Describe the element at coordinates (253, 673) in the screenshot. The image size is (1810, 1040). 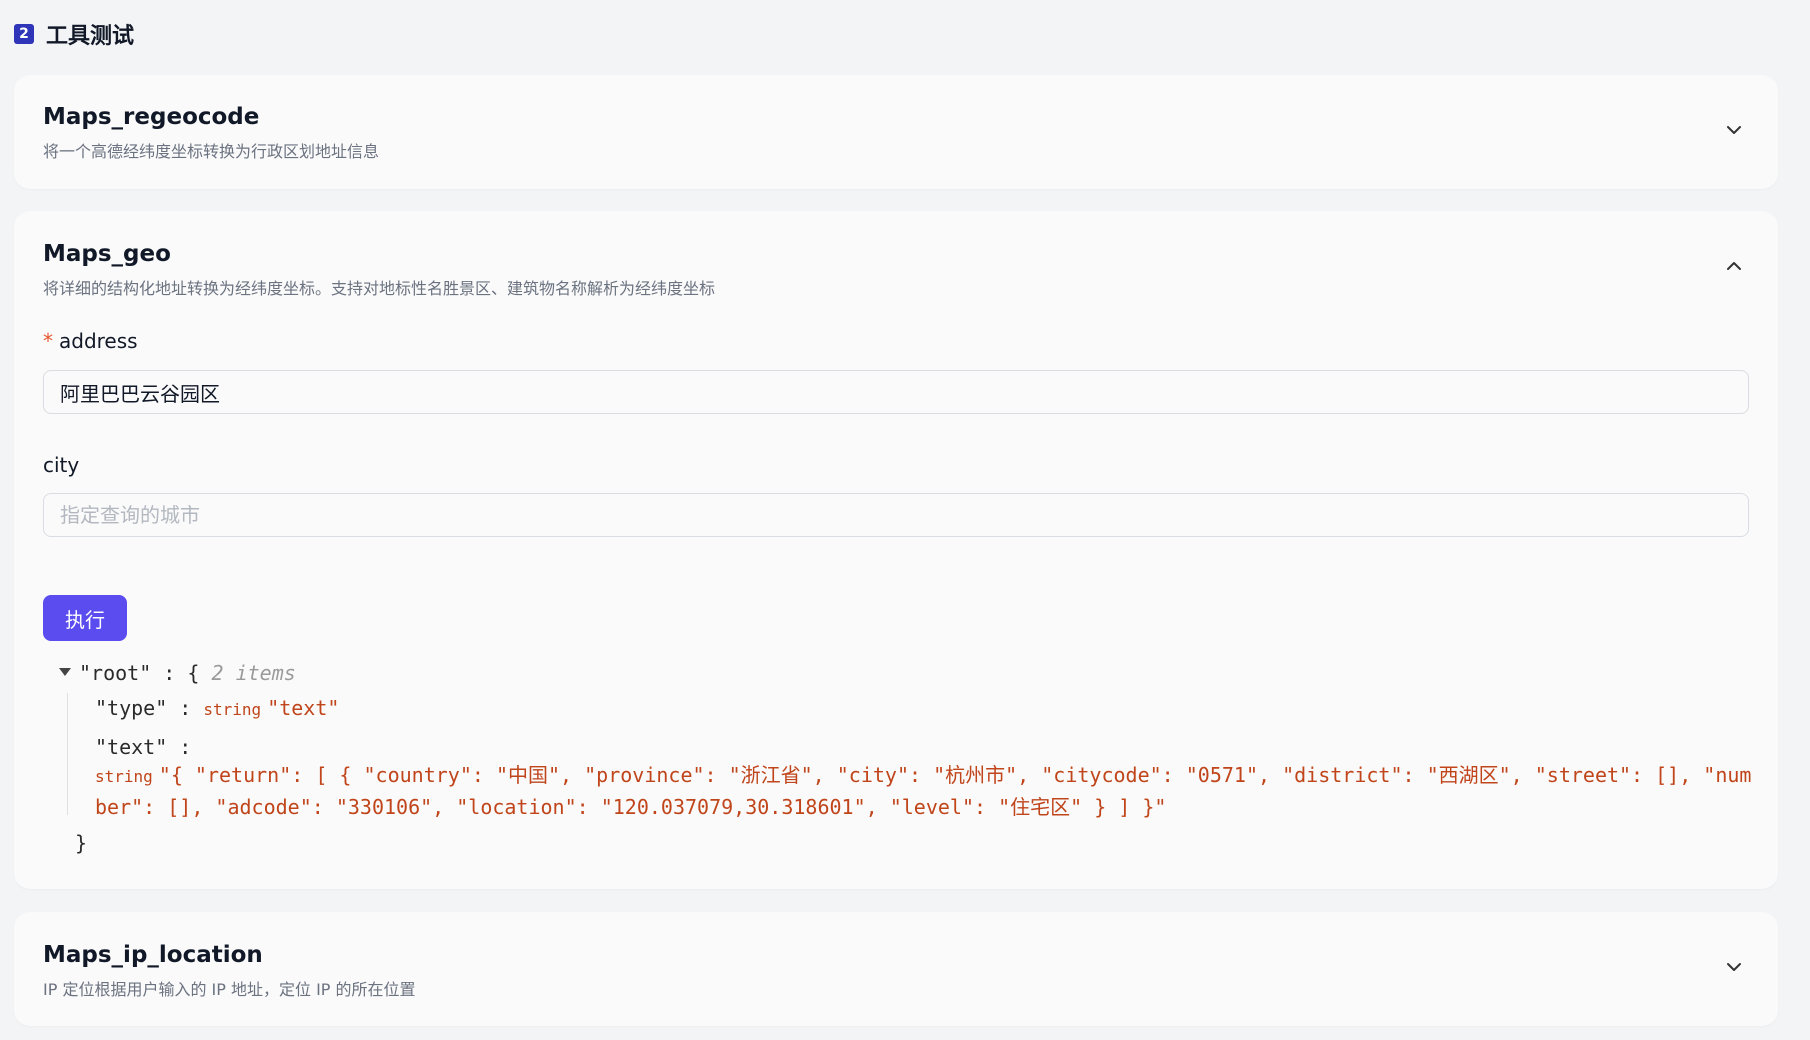
I see `json-item-count: 2 items` at that location.